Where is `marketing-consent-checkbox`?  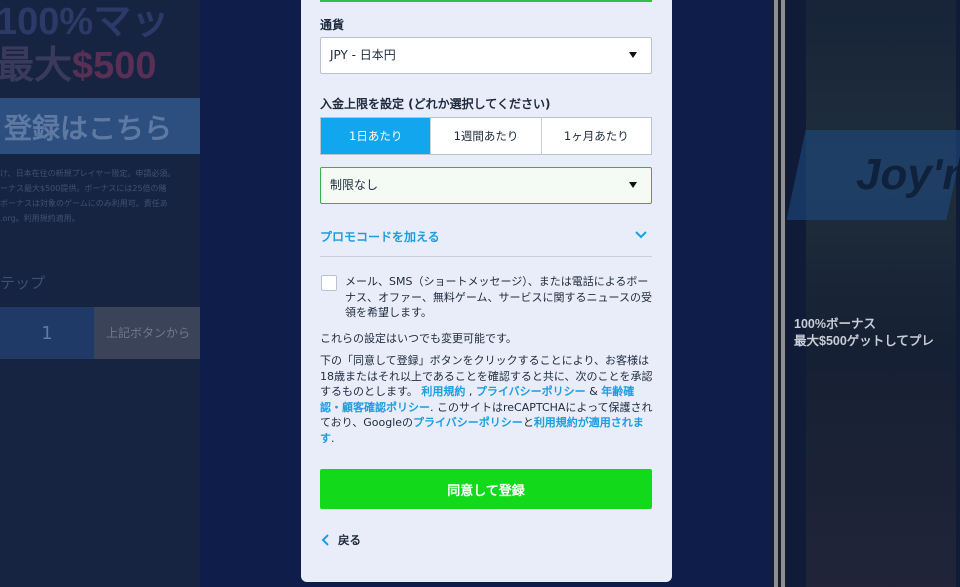
marketing-consent-checkbox is located at coordinates (329, 283).